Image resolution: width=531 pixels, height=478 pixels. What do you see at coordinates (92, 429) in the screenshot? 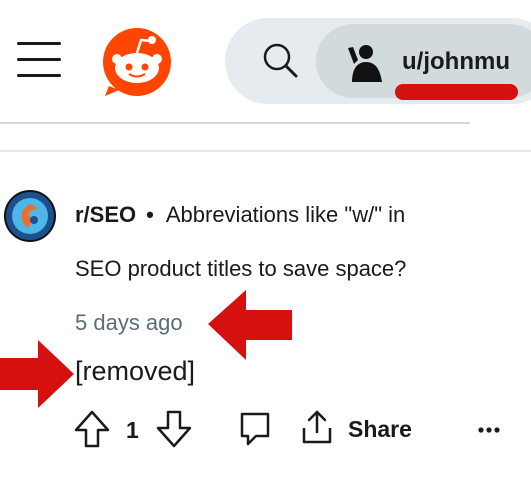
I see `upvote-arrow-icon` at bounding box center [92, 429].